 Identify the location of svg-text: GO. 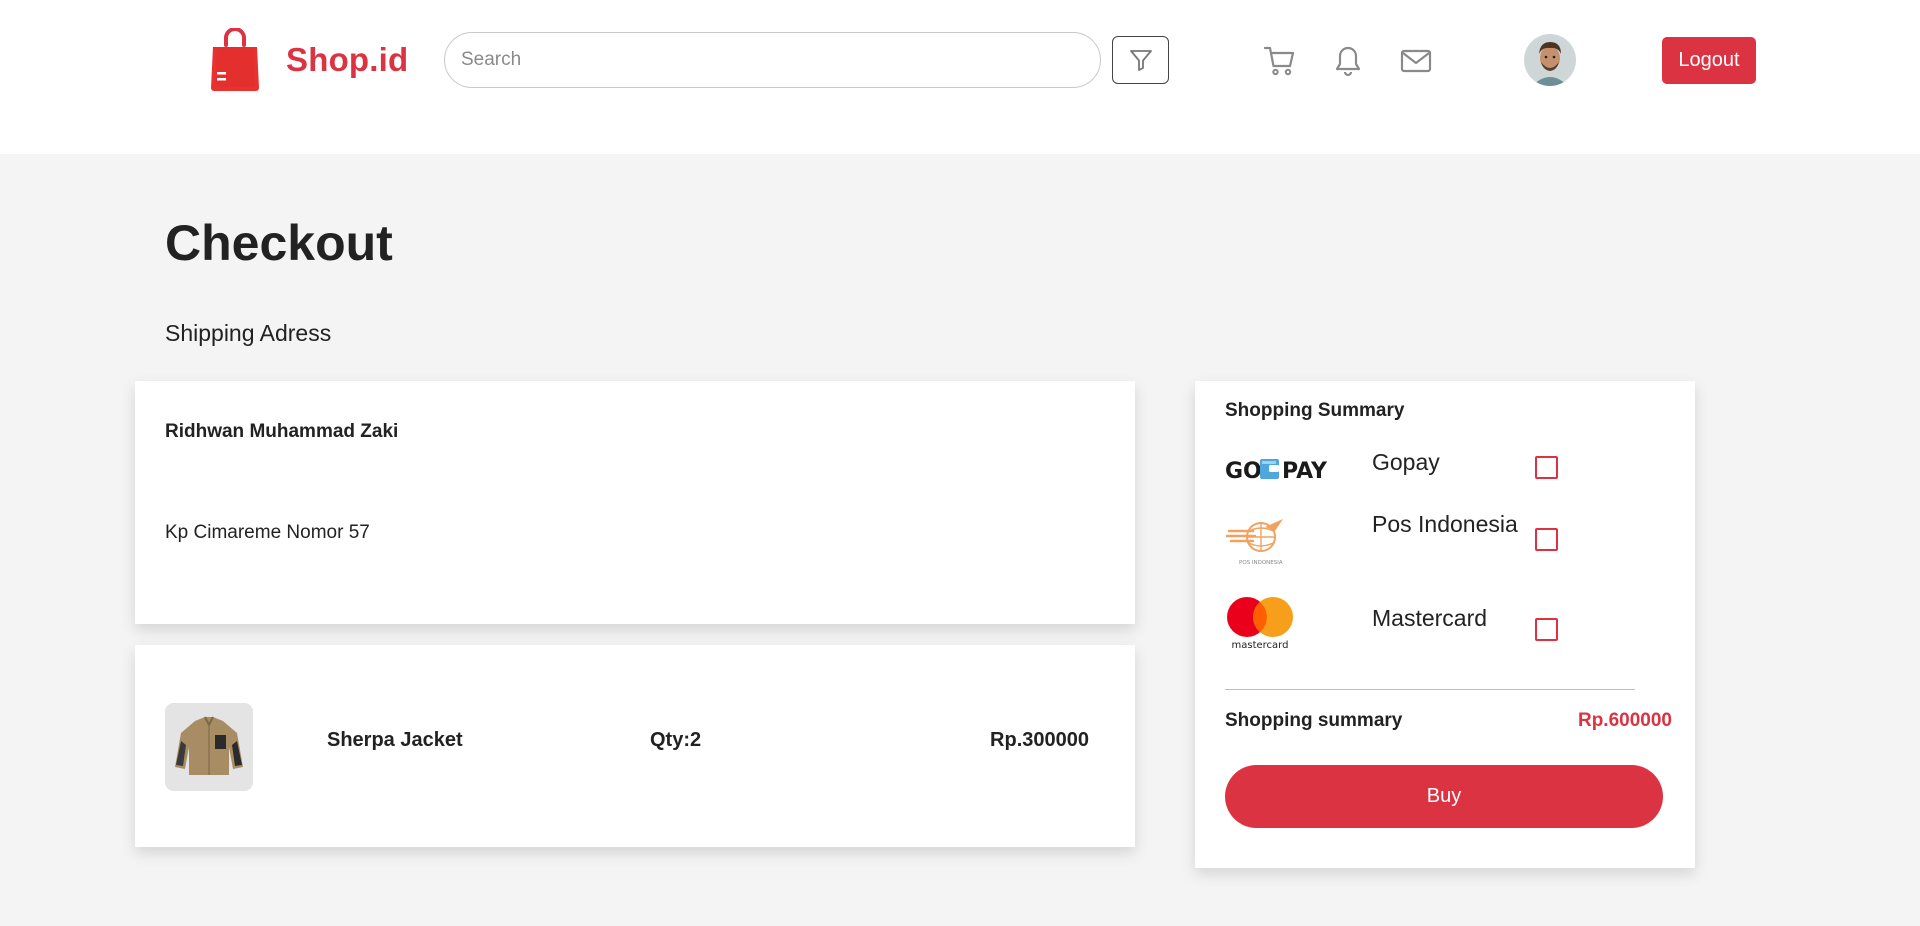
(1243, 470).